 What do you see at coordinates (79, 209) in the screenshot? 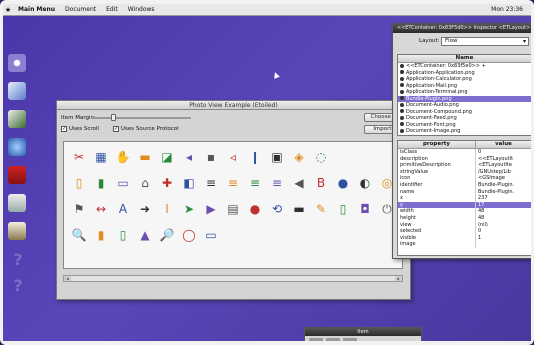
I see `grid-icon: ⚑` at bounding box center [79, 209].